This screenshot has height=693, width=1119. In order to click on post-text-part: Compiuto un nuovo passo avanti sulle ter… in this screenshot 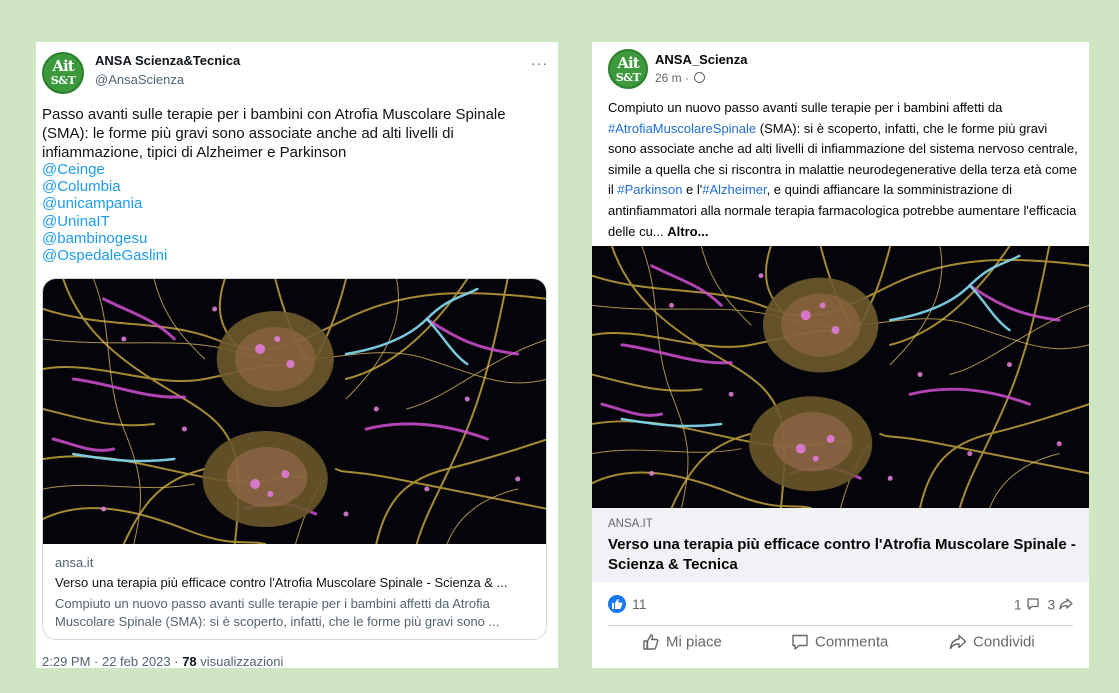, I will do `click(805, 107)`.